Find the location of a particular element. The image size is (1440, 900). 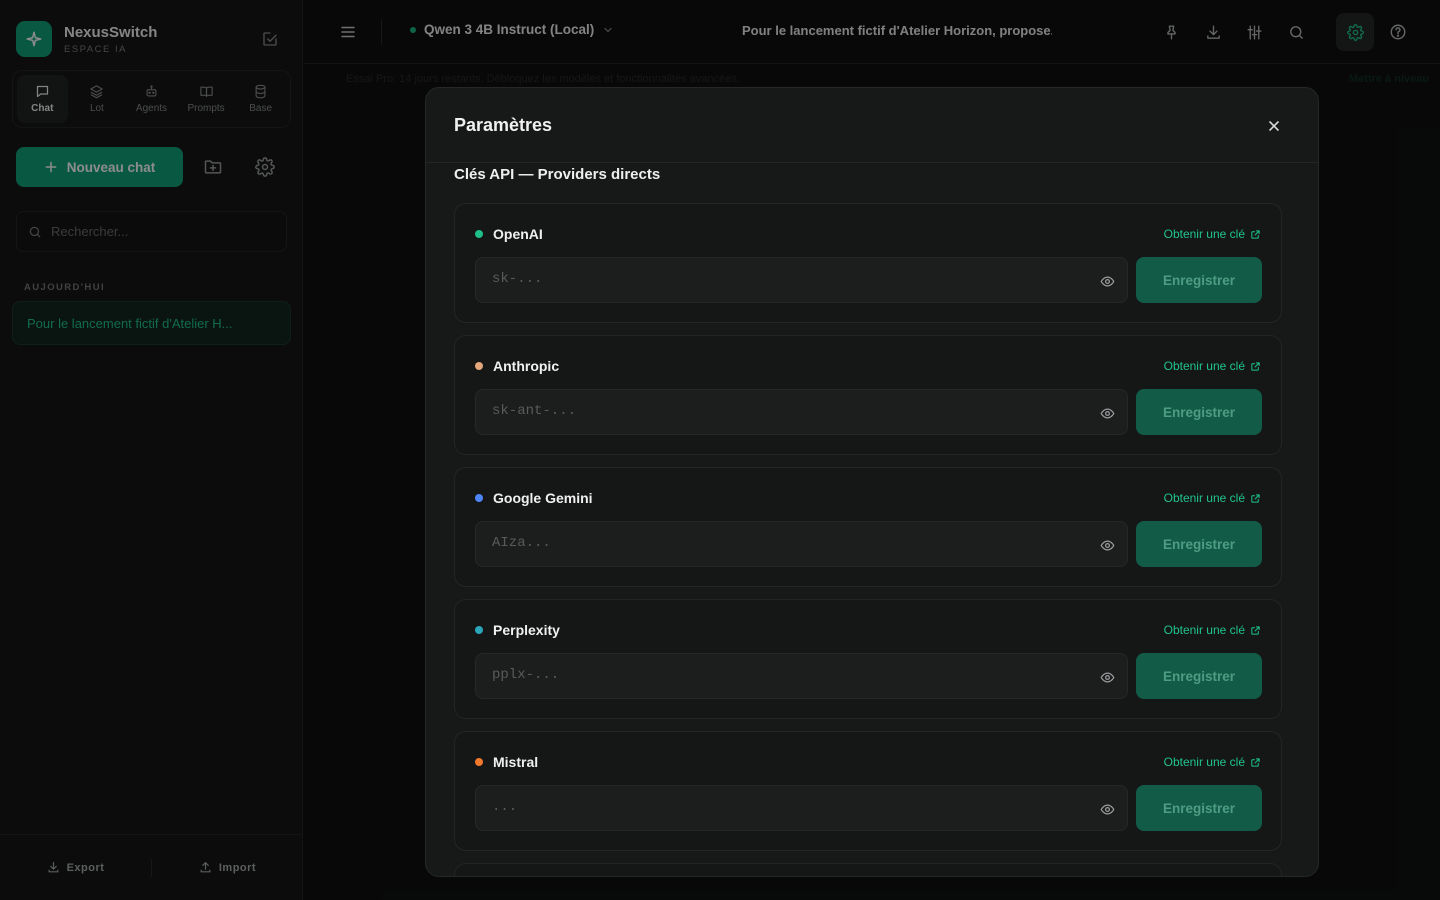

close-icon is located at coordinates (1274, 126).